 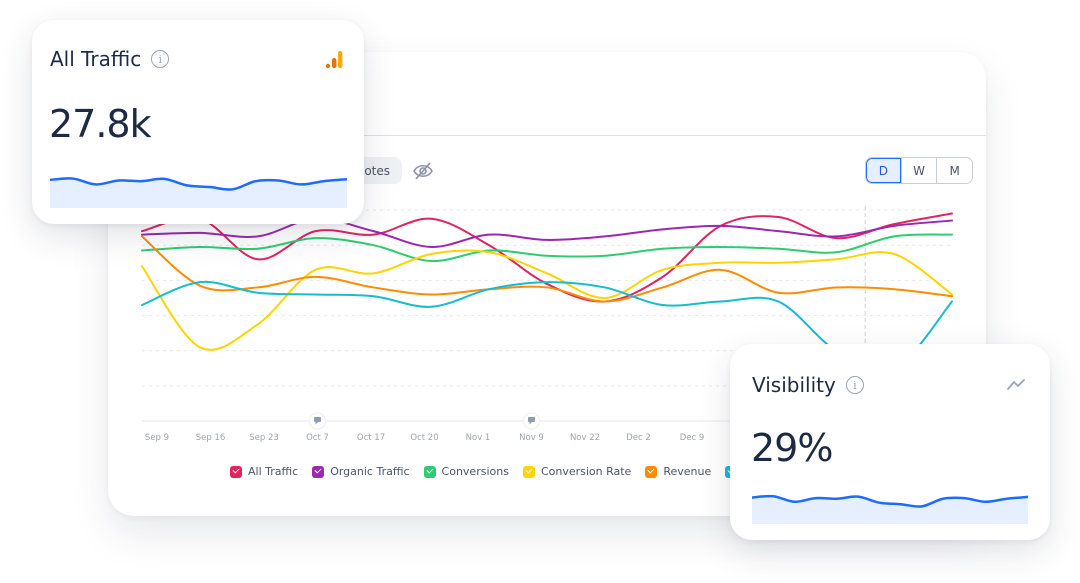 I want to click on x-tick-label: Nov 22, so click(x=585, y=438).